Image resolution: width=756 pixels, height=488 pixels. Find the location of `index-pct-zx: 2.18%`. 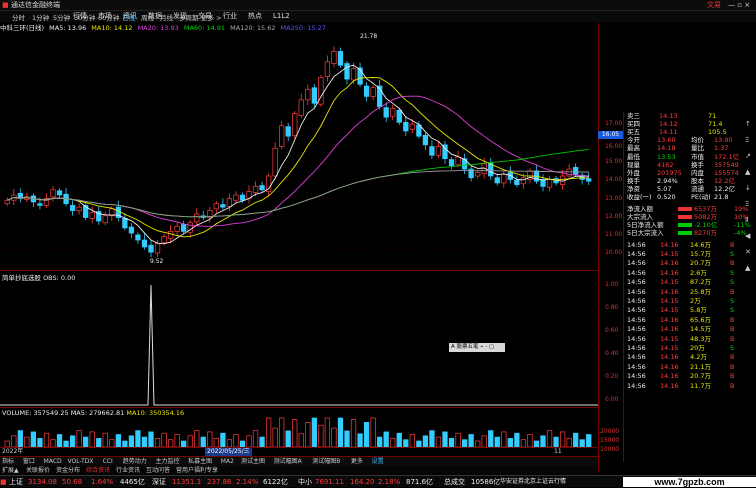

index-pct-zx: 2.18% is located at coordinates (389, 482).